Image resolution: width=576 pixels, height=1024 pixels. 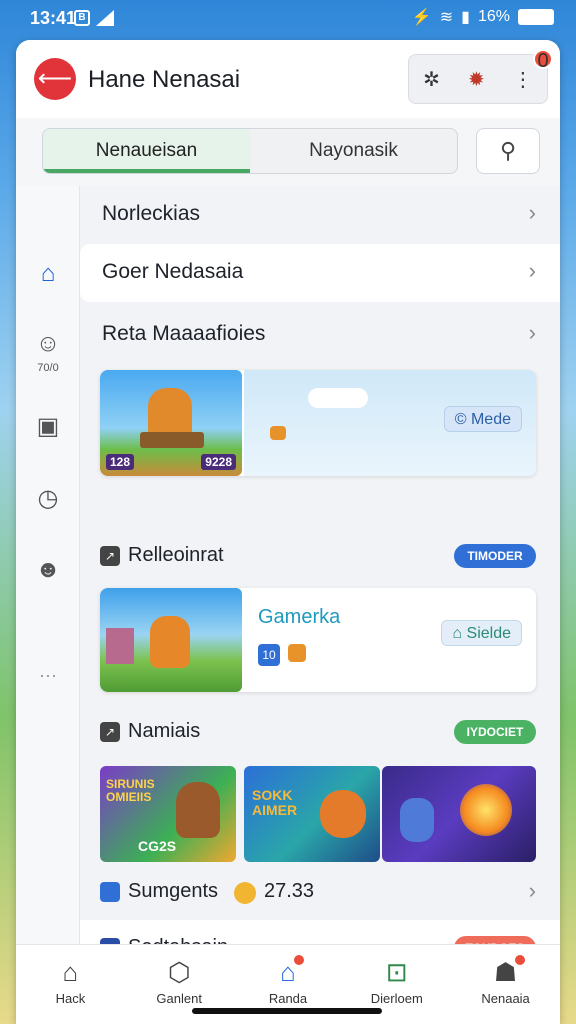 What do you see at coordinates (278, 433) in the screenshot?
I see `coin-art` at bounding box center [278, 433].